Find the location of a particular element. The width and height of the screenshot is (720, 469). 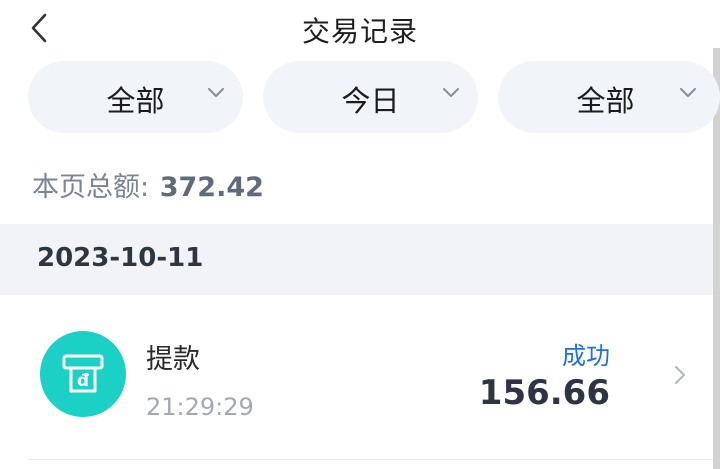

filter-type-dropdown: 全部 is located at coordinates (135, 97).